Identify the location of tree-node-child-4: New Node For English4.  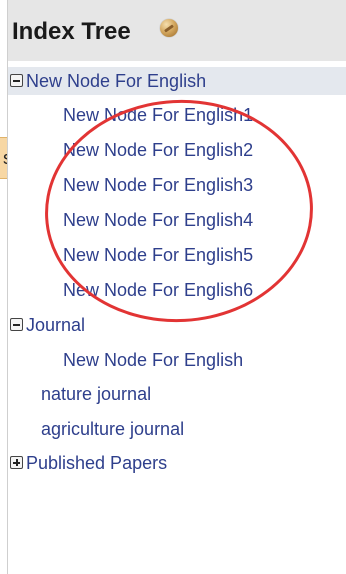
(158, 220).